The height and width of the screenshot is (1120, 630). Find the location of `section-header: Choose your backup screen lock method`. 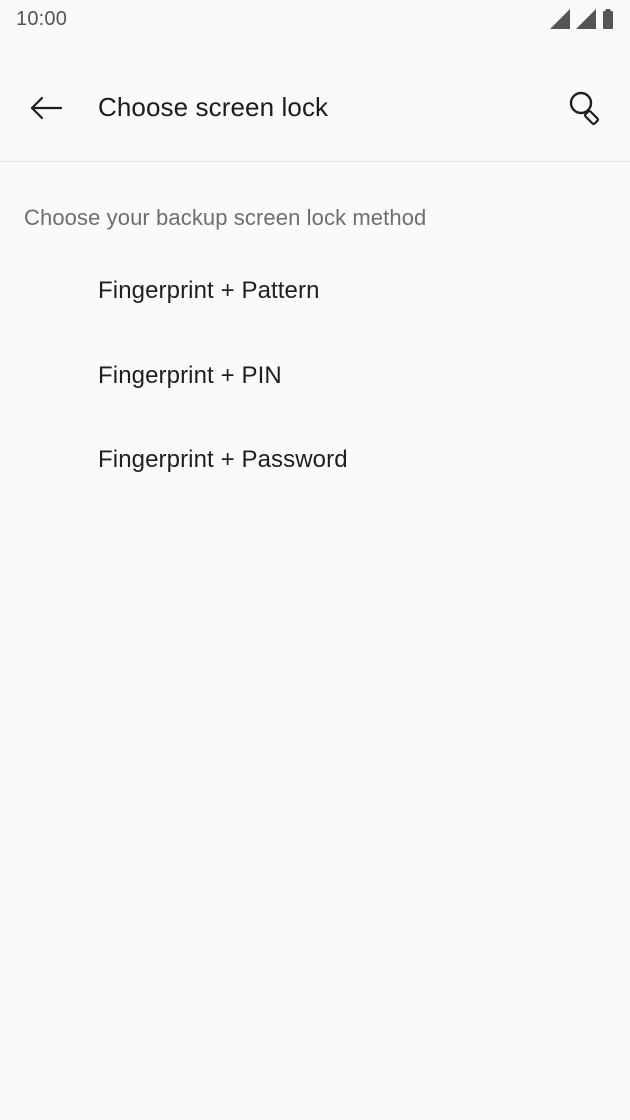

section-header: Choose your backup screen lock method is located at coordinates (225, 217).